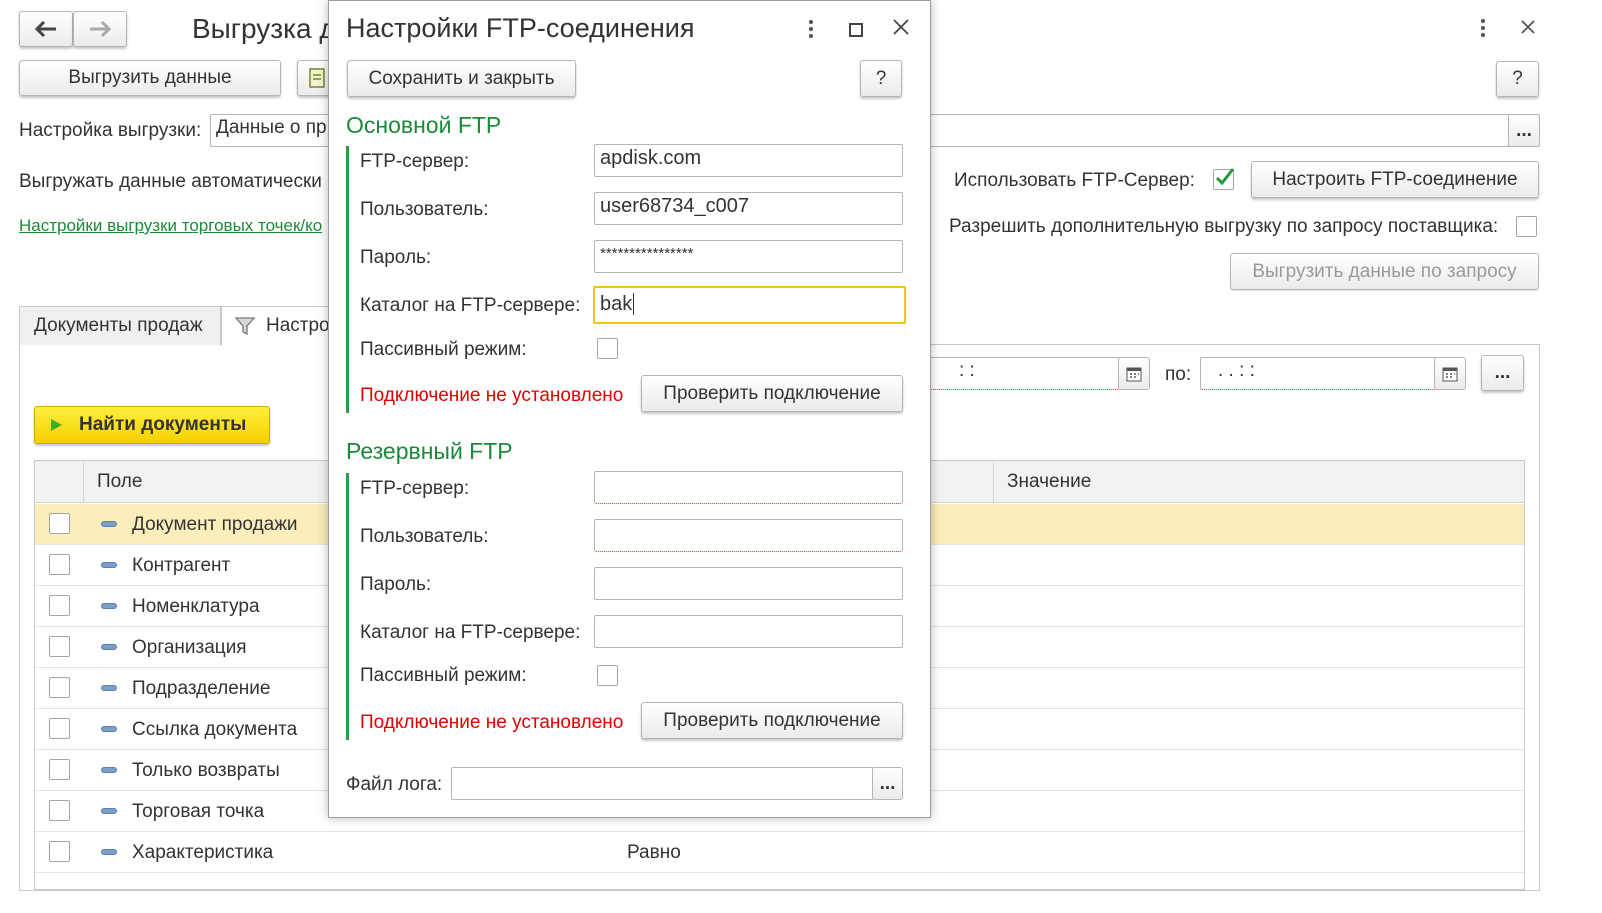 The width and height of the screenshot is (1602, 913). What do you see at coordinates (396, 257) in the screenshot?
I see `primary-password-label: Пароль:` at bounding box center [396, 257].